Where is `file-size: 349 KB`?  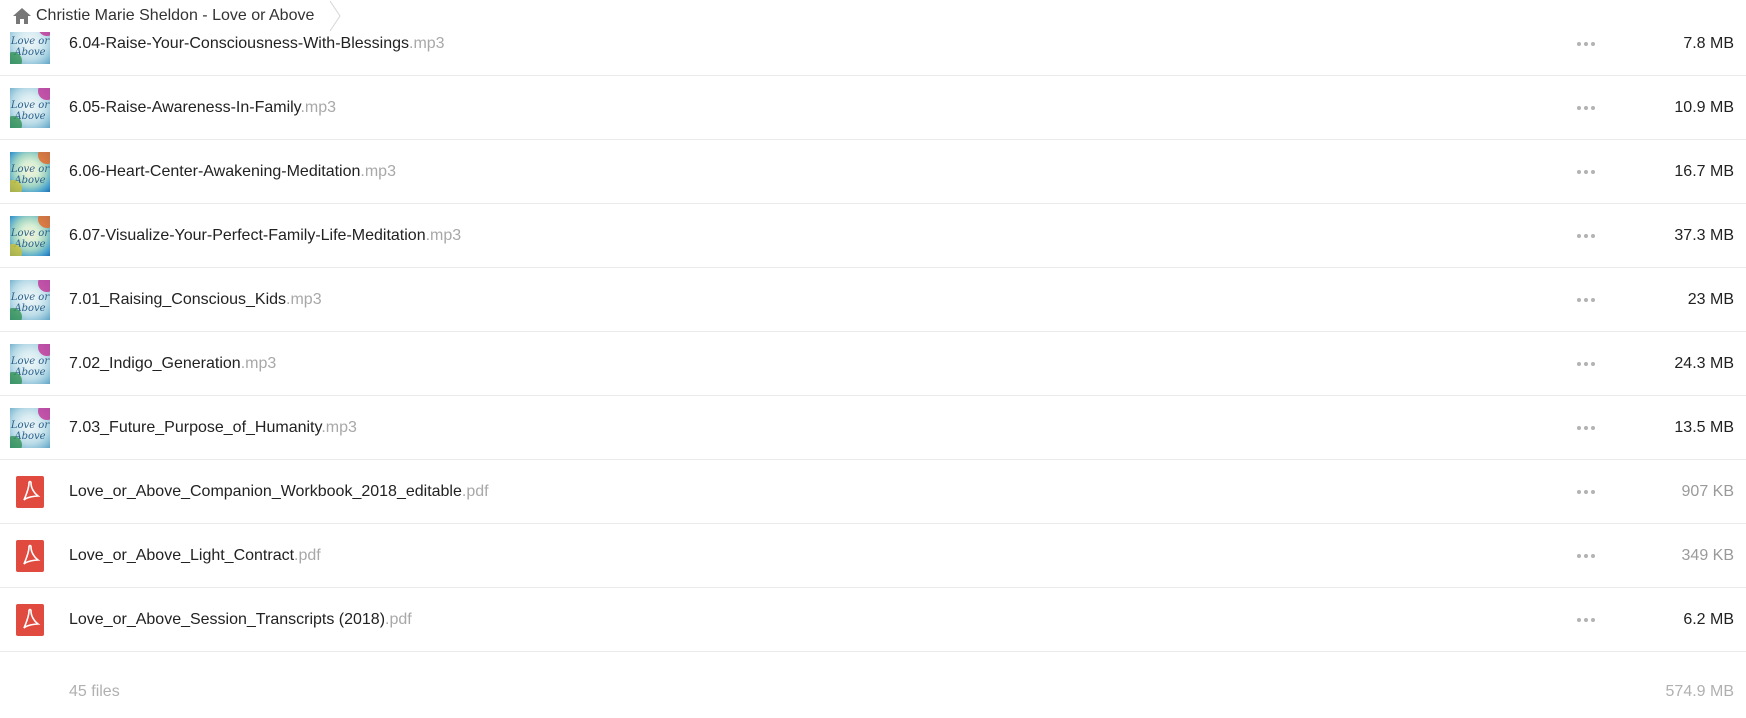
file-size: 349 KB is located at coordinates (1707, 555).